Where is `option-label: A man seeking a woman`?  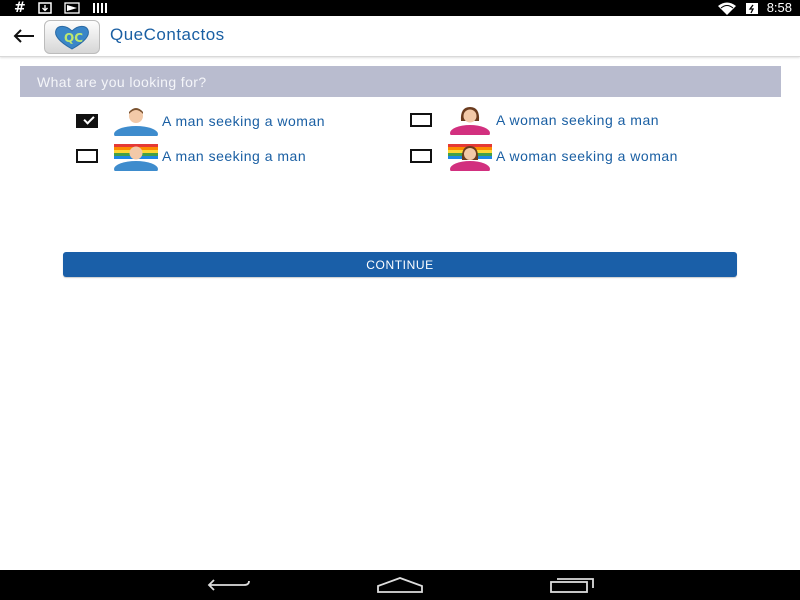 option-label: A man seeking a woman is located at coordinates (244, 120).